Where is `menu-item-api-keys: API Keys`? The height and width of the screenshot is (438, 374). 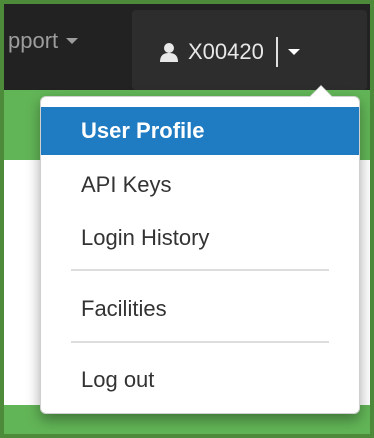 menu-item-api-keys: API Keys is located at coordinates (200, 185).